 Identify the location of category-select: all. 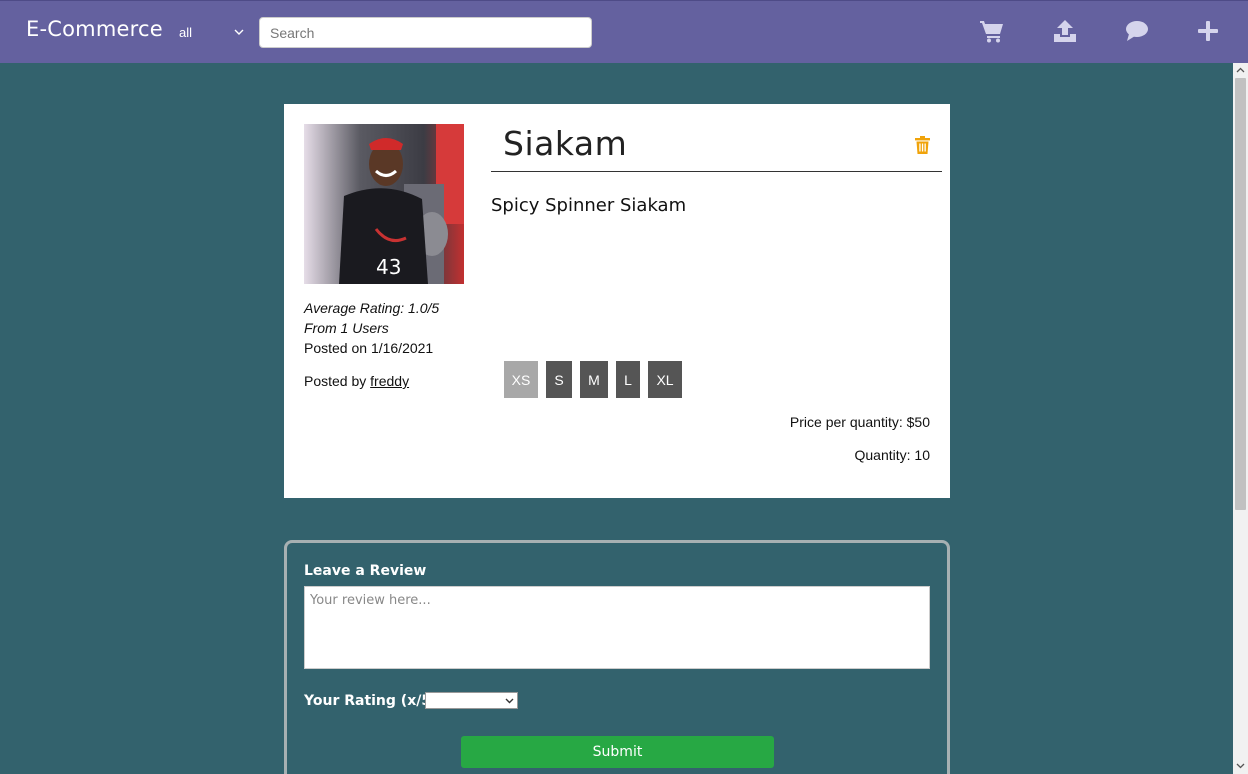
(210, 33).